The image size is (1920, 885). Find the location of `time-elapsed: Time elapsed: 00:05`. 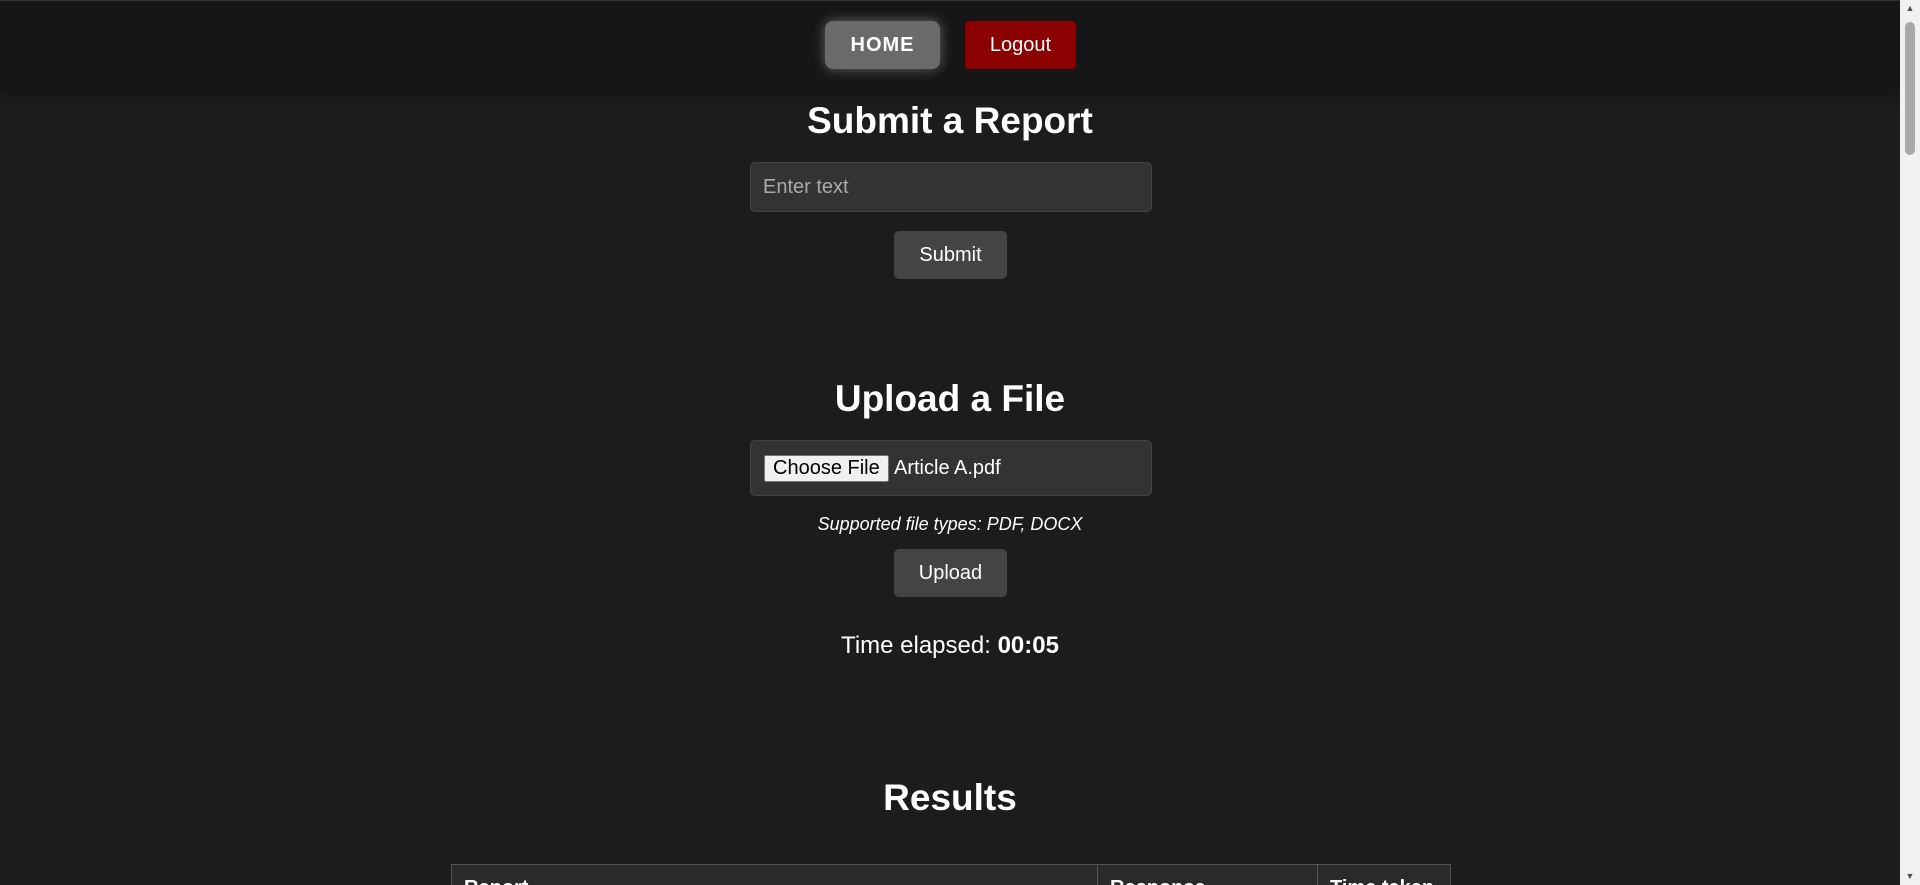

time-elapsed: Time elapsed: 00:05 is located at coordinates (950, 646).